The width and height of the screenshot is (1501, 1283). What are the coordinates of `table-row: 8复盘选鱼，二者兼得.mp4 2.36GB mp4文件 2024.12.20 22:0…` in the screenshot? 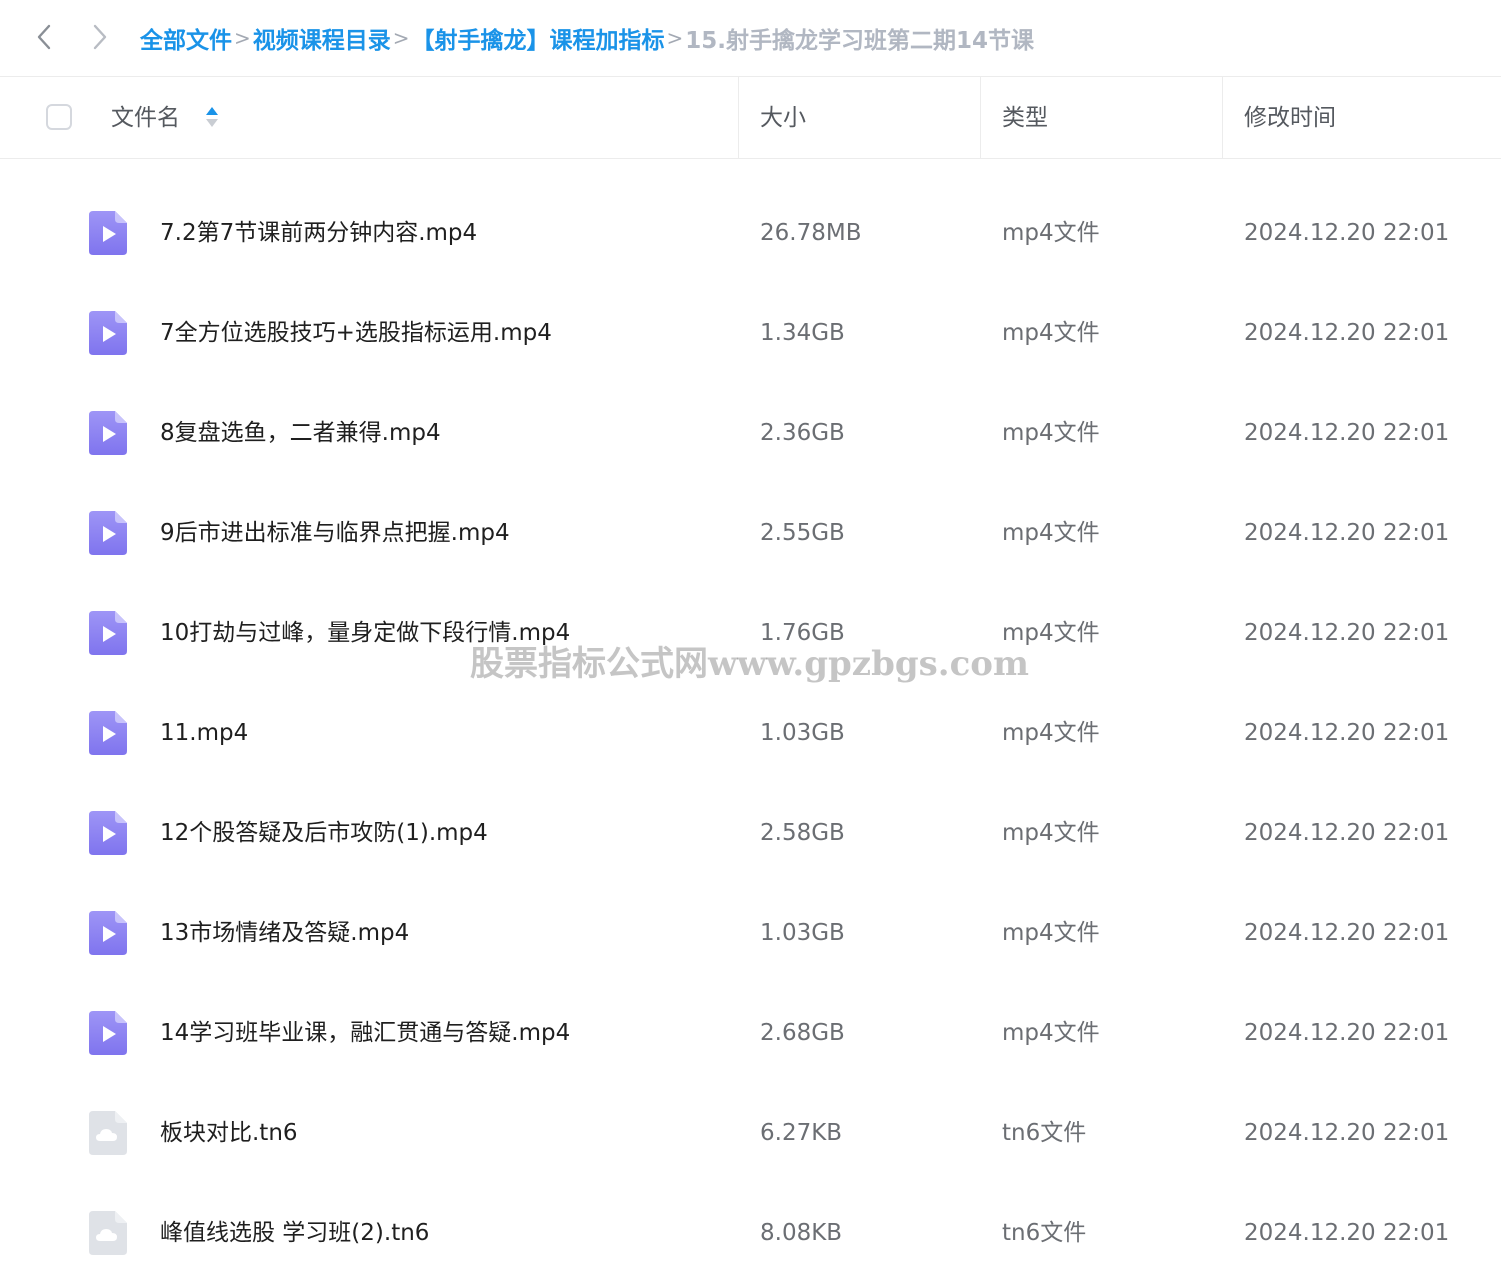 It's located at (750, 433).